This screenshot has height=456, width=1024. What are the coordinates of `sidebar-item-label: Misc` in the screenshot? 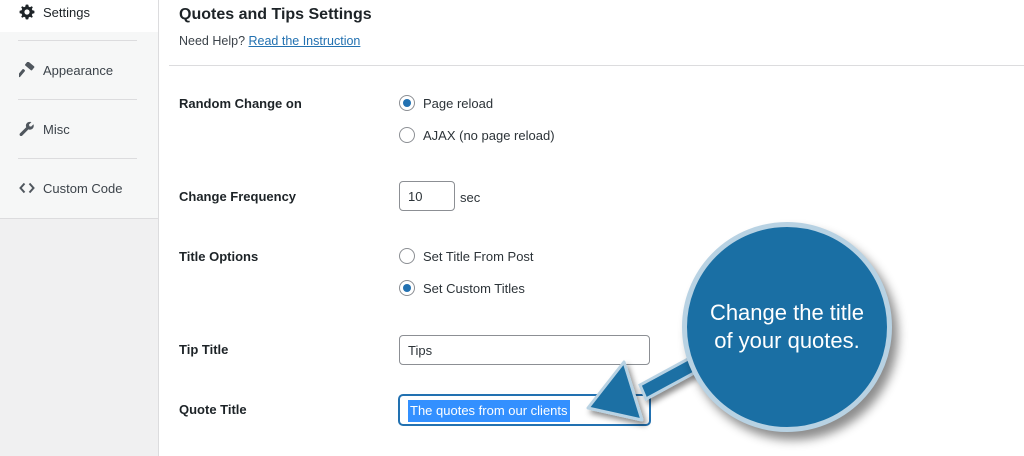 It's located at (56, 129).